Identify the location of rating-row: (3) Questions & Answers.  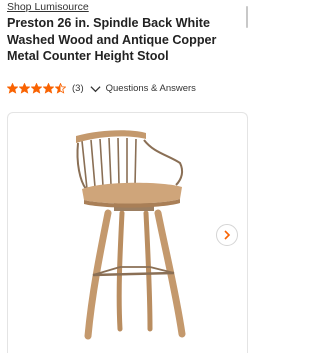
(125, 88).